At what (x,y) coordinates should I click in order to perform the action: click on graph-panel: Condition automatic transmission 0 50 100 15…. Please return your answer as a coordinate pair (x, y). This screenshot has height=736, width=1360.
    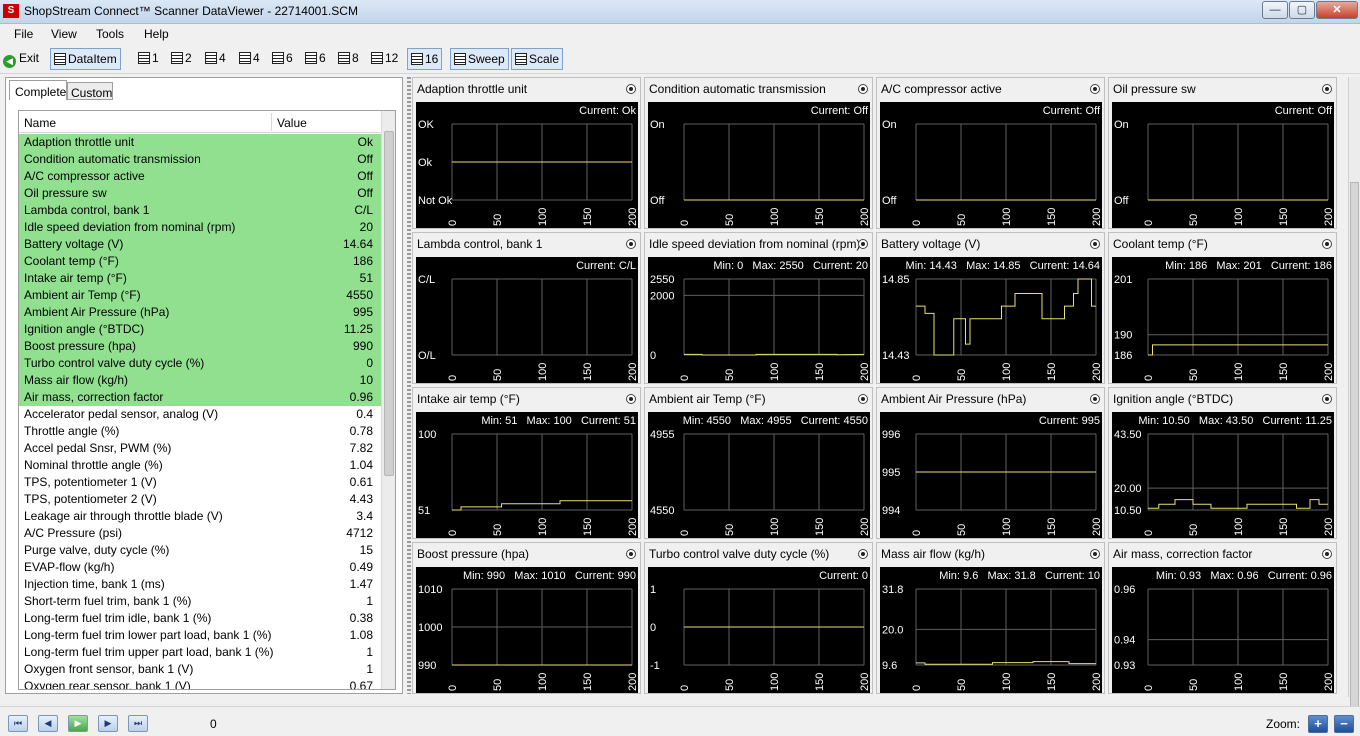
    Looking at the image, I should click on (758, 153).